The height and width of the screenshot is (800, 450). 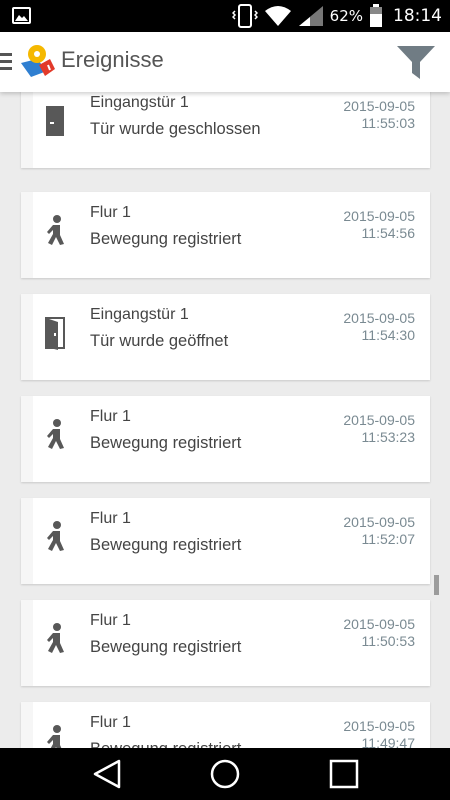 What do you see at coordinates (376, 15) in the screenshot?
I see `battery-icon` at bounding box center [376, 15].